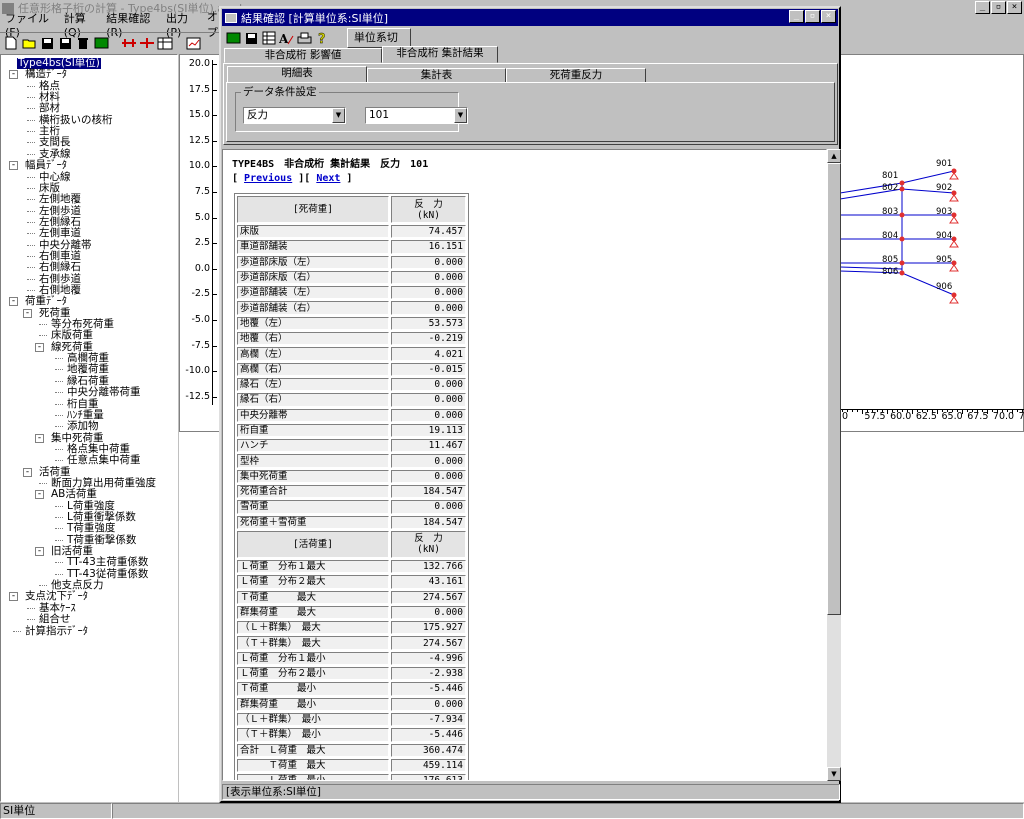 The image size is (1024, 819). What do you see at coordinates (83, 43) in the screenshot?
I see `delete-icon` at bounding box center [83, 43].